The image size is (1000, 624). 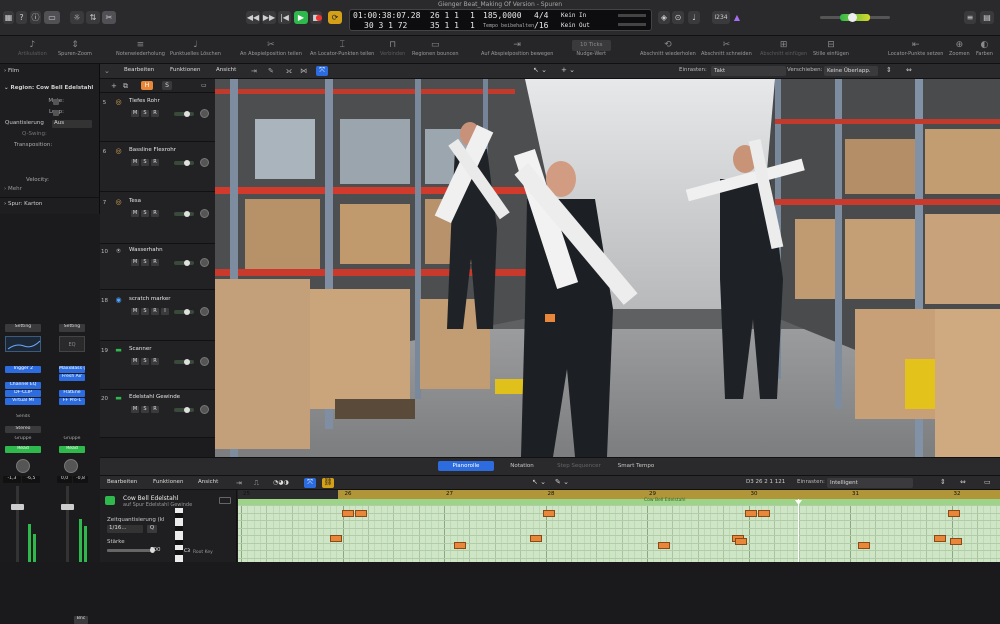 I want to click on pr-keyboard: C3 Root Key, so click(x=204, y=535).